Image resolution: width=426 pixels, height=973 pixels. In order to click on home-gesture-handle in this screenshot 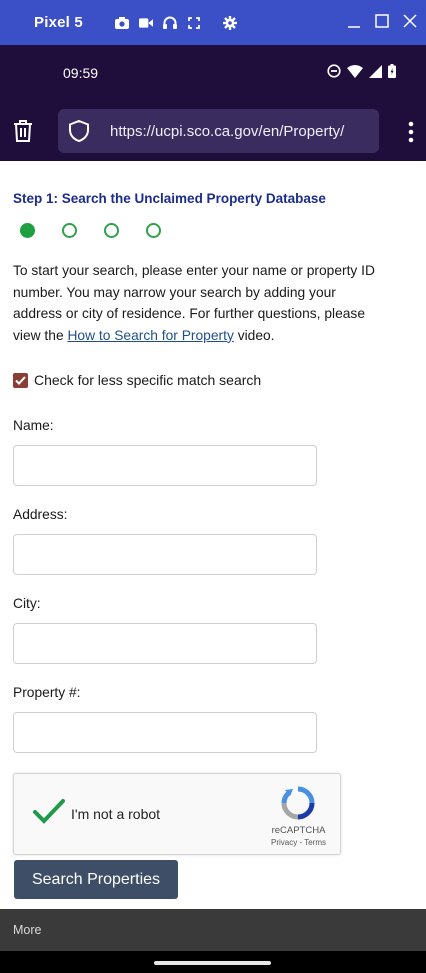, I will do `click(212, 963)`.